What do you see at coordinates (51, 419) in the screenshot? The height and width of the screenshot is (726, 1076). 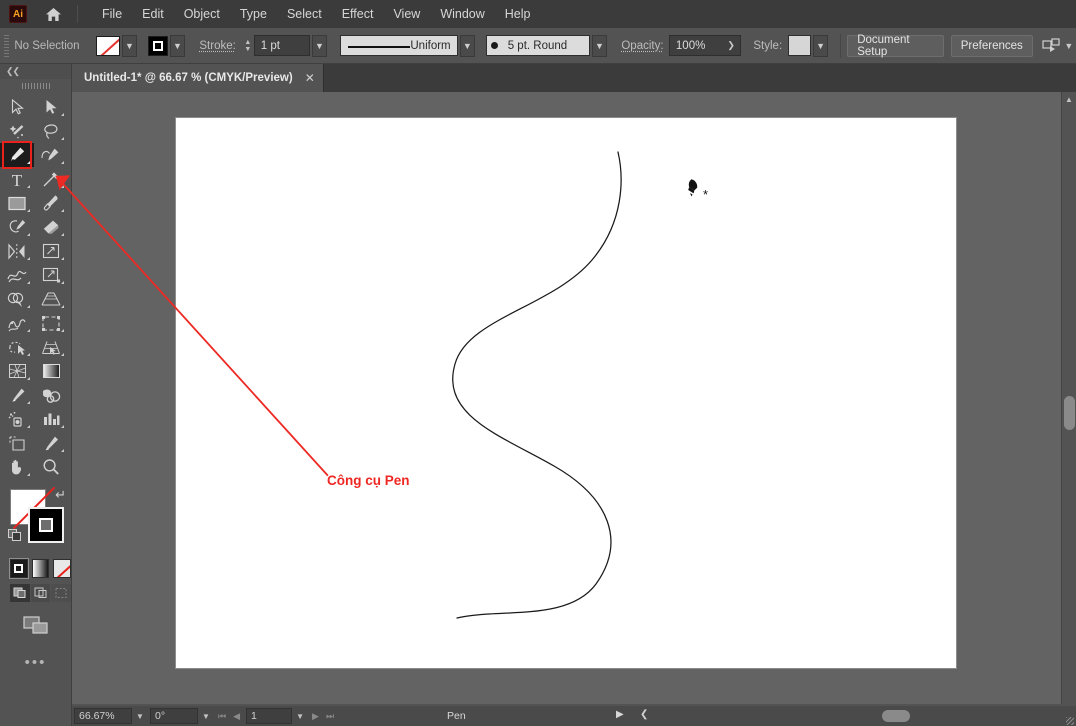 I see `column-graph-tool` at bounding box center [51, 419].